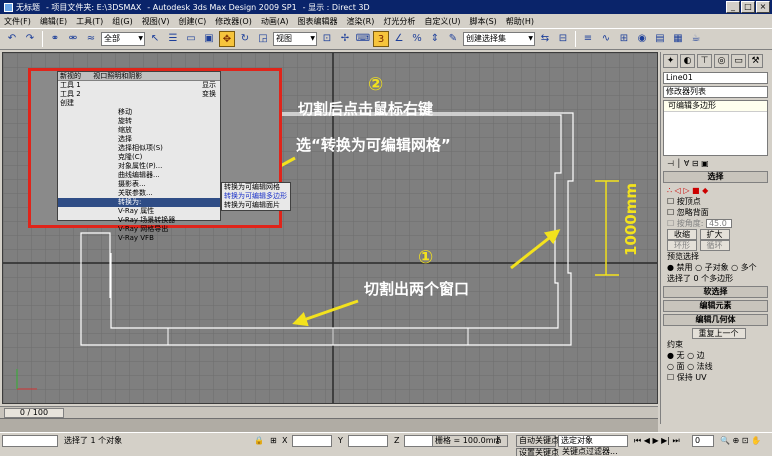  I want to click on menu-rendering: 渲染(R), so click(361, 21).